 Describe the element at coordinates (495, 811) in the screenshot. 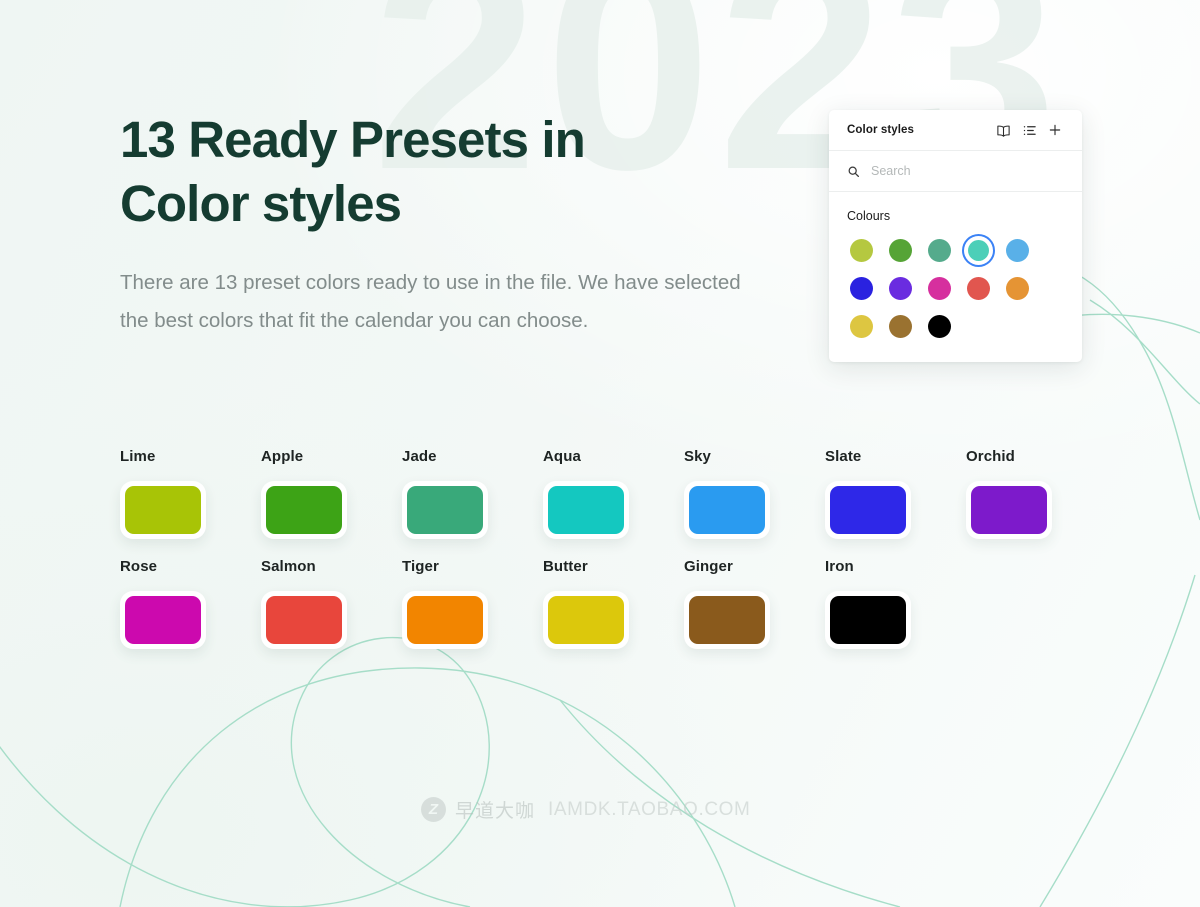

I see `watermark-cn-text: 早道大咖` at that location.